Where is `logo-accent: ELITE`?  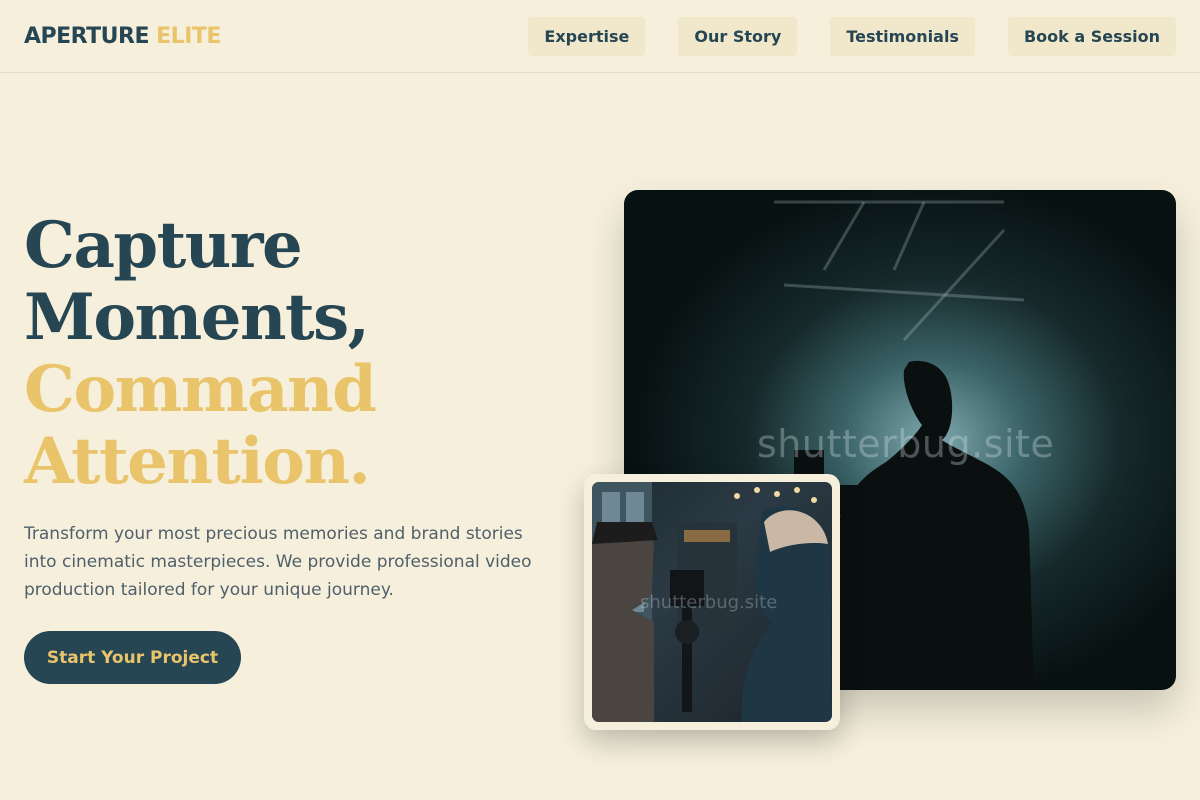
logo-accent: ELITE is located at coordinates (188, 36).